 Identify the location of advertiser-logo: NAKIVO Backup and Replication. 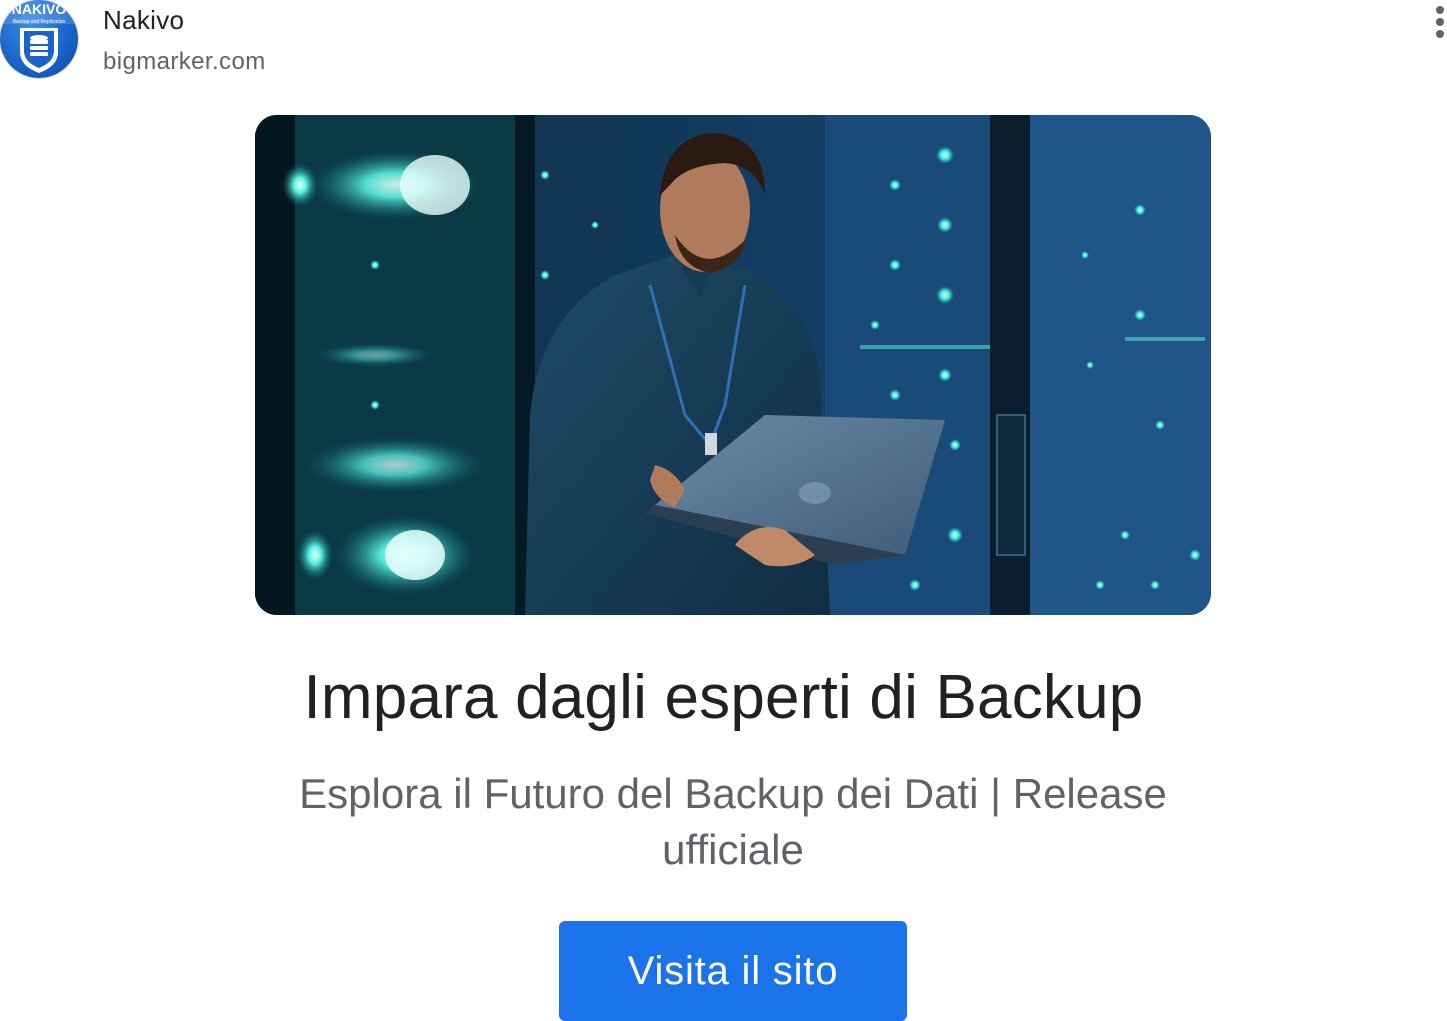
(39, 39).